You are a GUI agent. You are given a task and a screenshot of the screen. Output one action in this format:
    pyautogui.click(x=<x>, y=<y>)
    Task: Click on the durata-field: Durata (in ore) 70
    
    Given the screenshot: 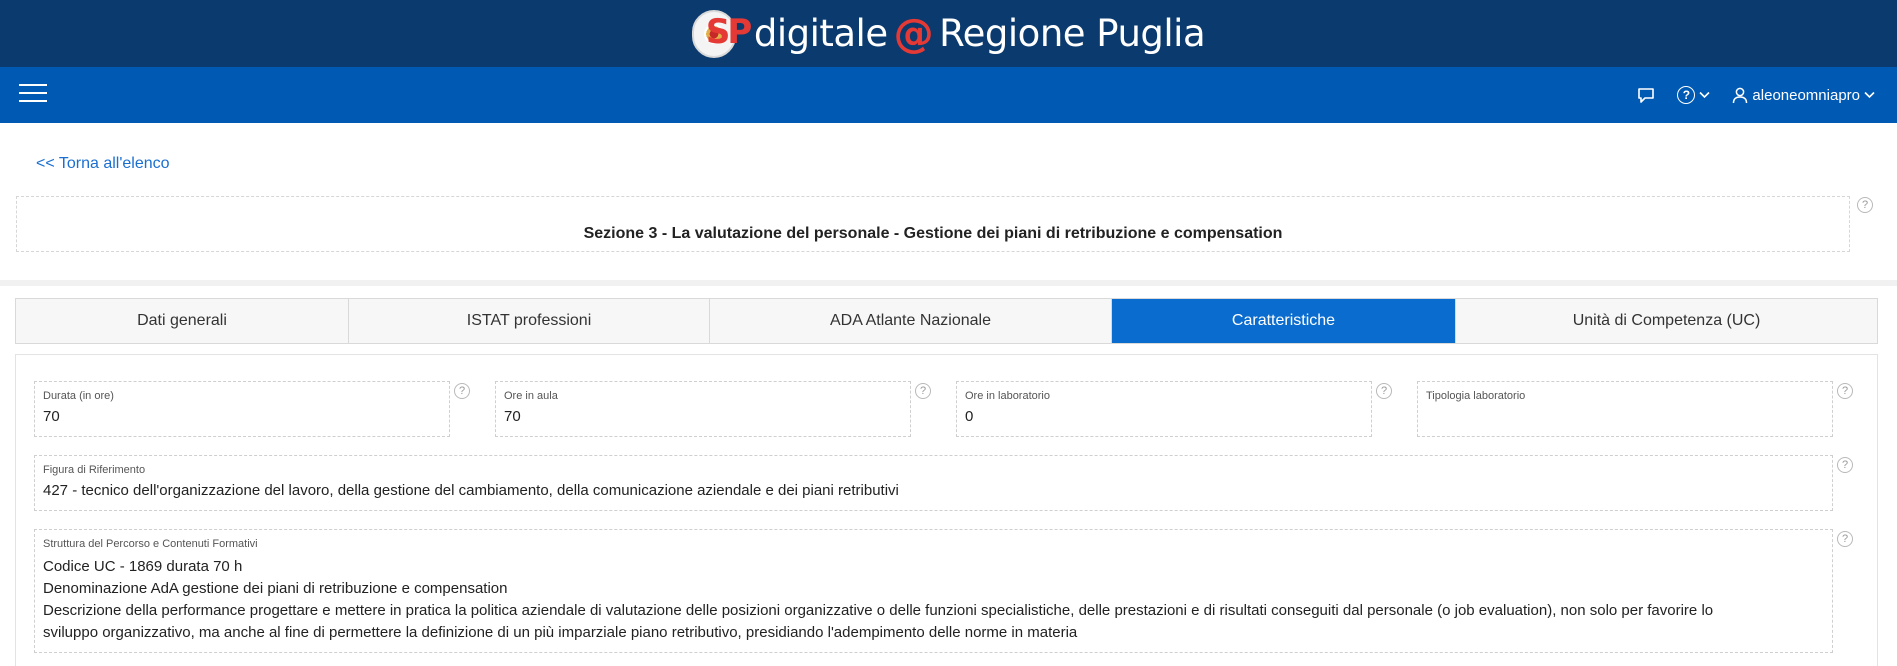 What is the action you would take?
    pyautogui.click(x=242, y=409)
    